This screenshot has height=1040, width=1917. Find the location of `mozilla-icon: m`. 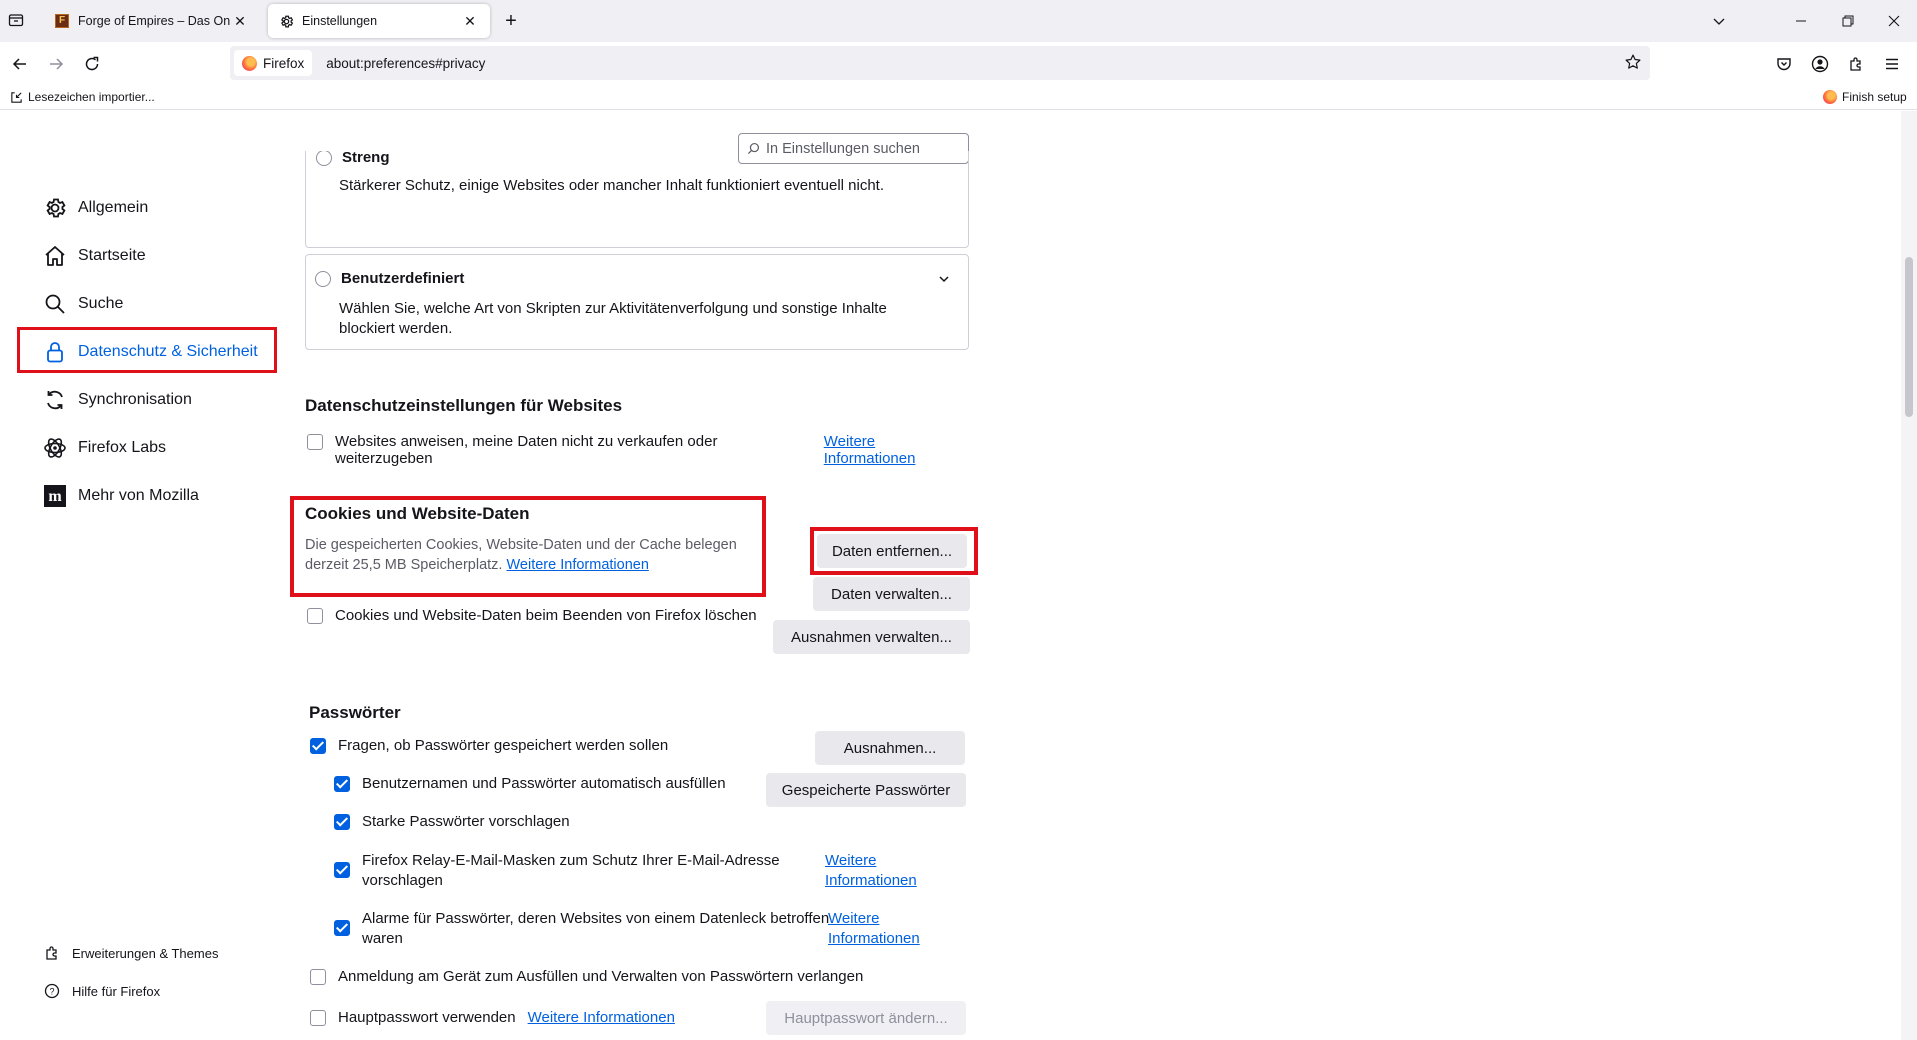

mozilla-icon: m is located at coordinates (55, 496).